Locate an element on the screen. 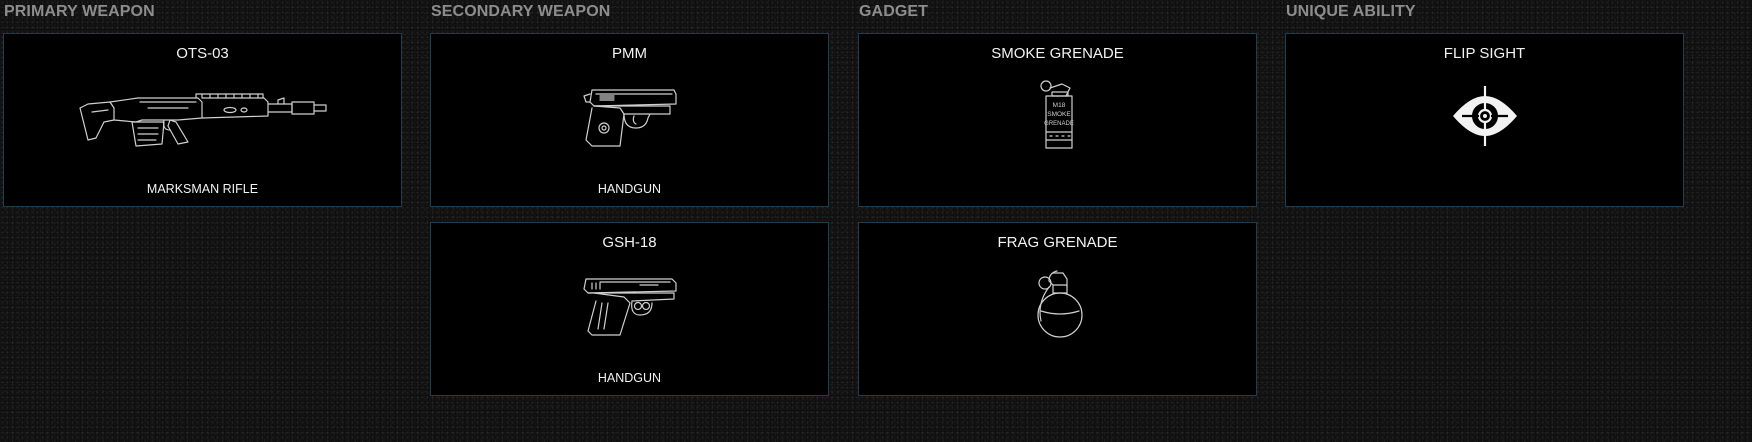  unique-ability-title: UNIQUE ABILITY is located at coordinates (1351, 11).